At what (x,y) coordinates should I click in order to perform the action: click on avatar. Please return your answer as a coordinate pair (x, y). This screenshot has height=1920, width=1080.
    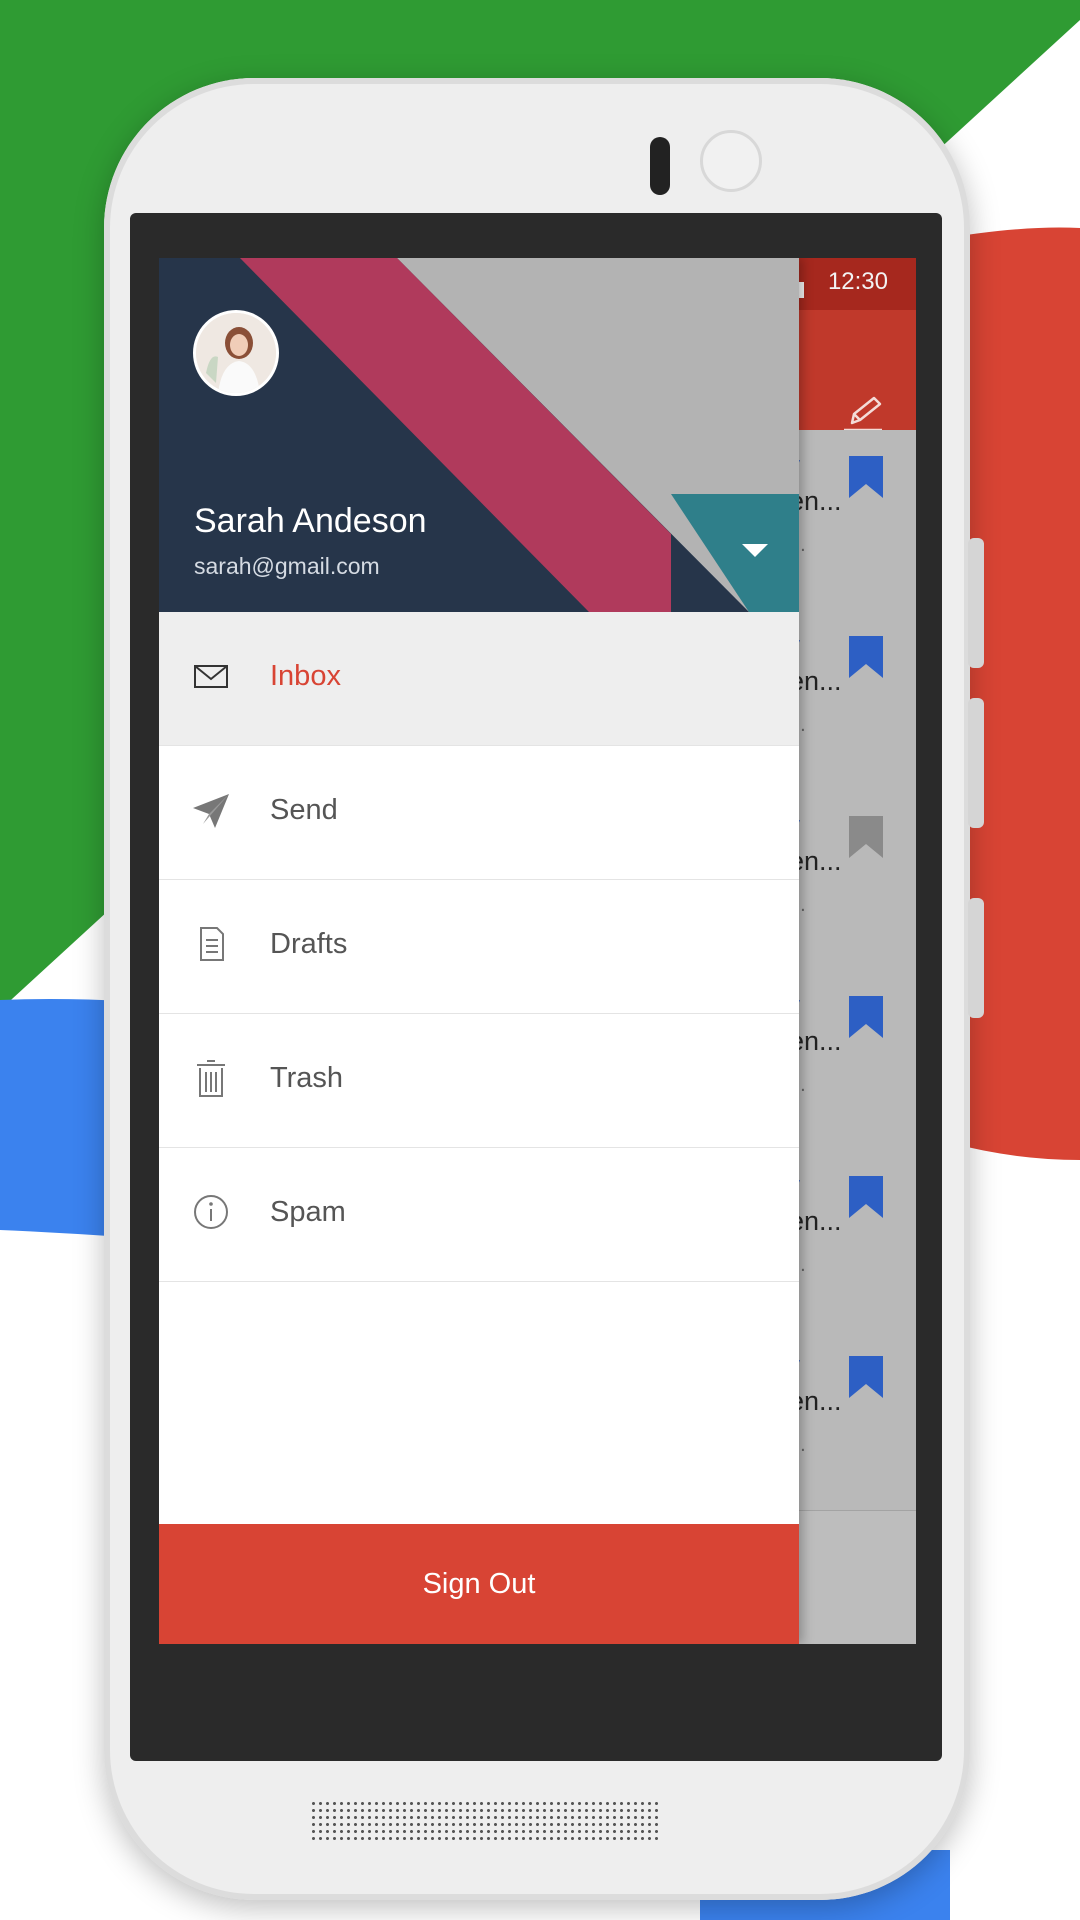
    Looking at the image, I should click on (236, 353).